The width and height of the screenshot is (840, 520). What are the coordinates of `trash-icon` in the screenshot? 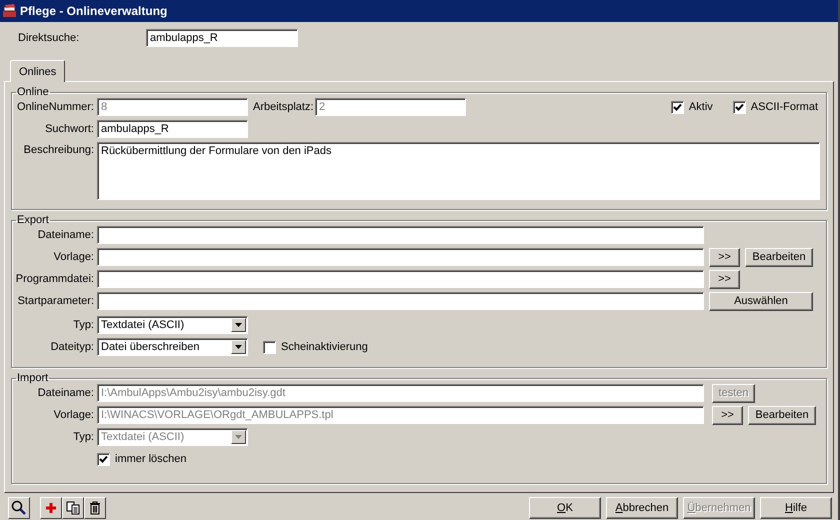 It's located at (95, 508).